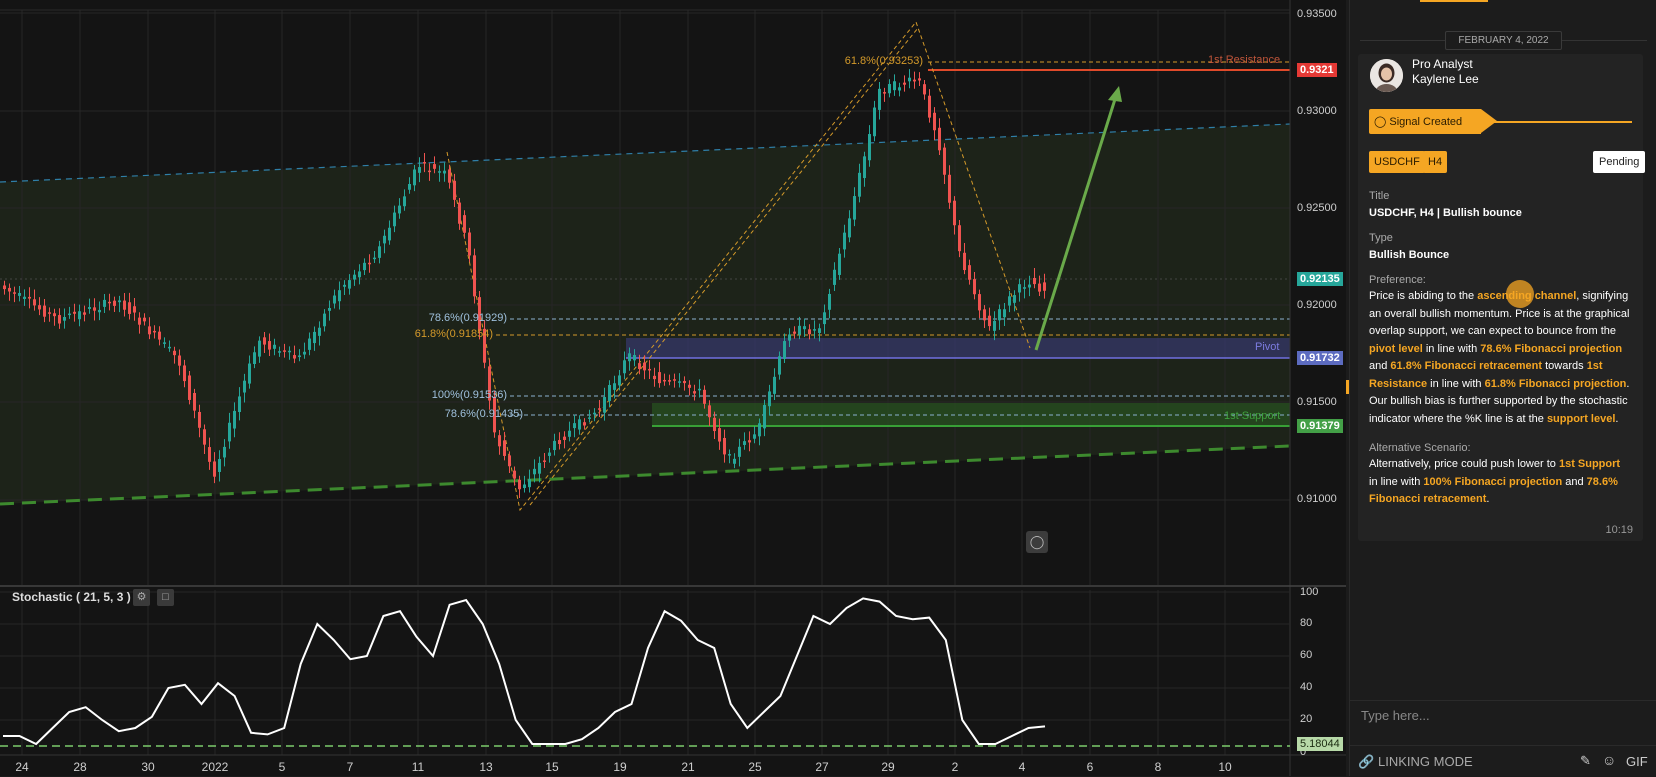  What do you see at coordinates (1306, 687) in the screenshot?
I see `stoch-axis-label: 40` at bounding box center [1306, 687].